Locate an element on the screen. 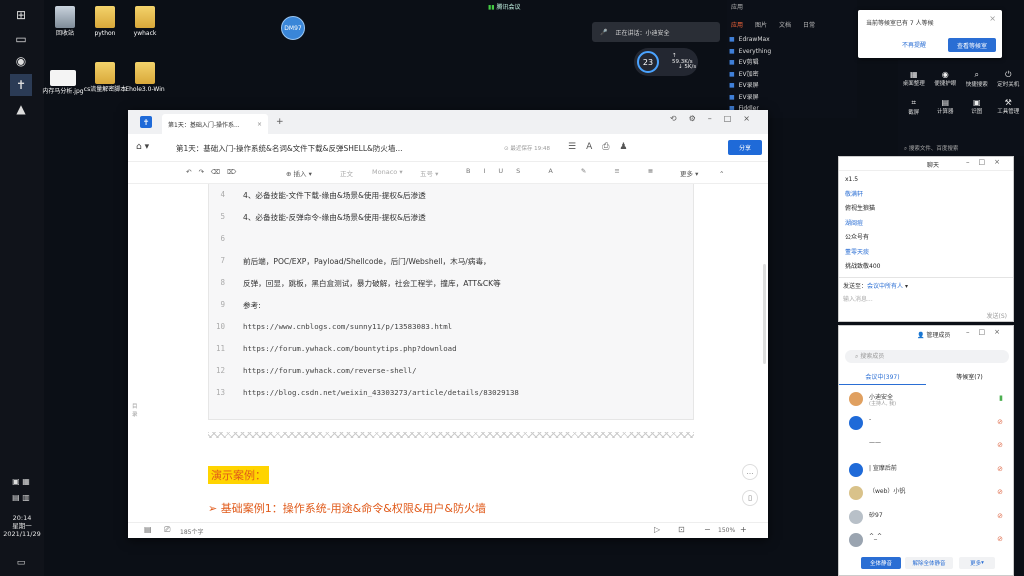 This screenshot has height=576, width=1024. launcher-item: EV剪辑 is located at coordinates (750, 63).